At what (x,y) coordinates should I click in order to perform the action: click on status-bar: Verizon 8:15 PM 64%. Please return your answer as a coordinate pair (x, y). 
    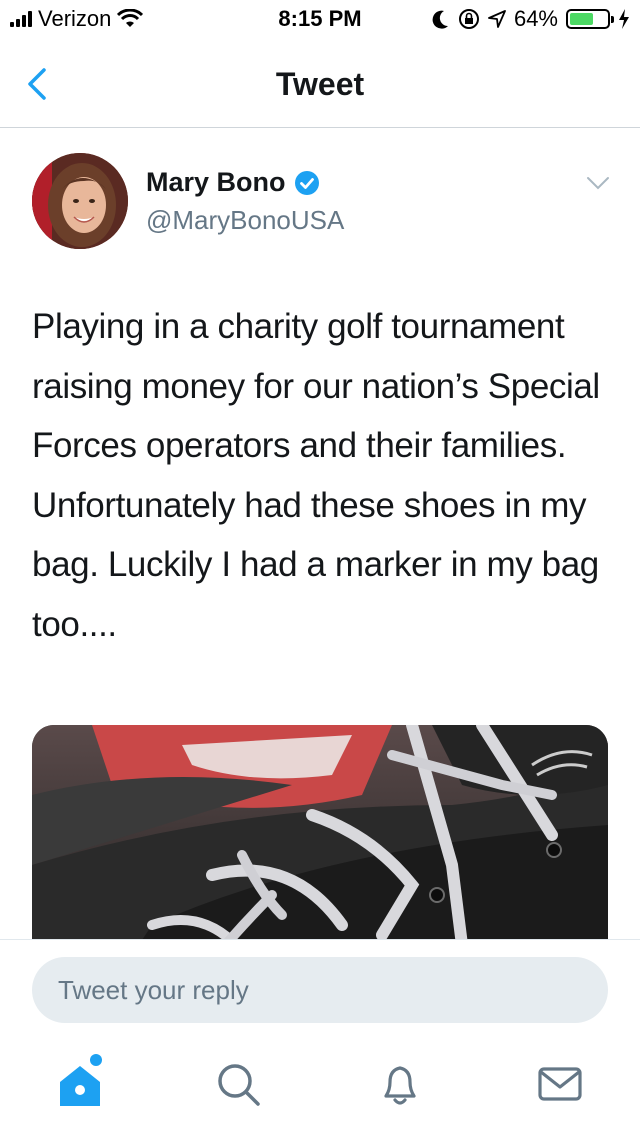
    Looking at the image, I should click on (320, 20).